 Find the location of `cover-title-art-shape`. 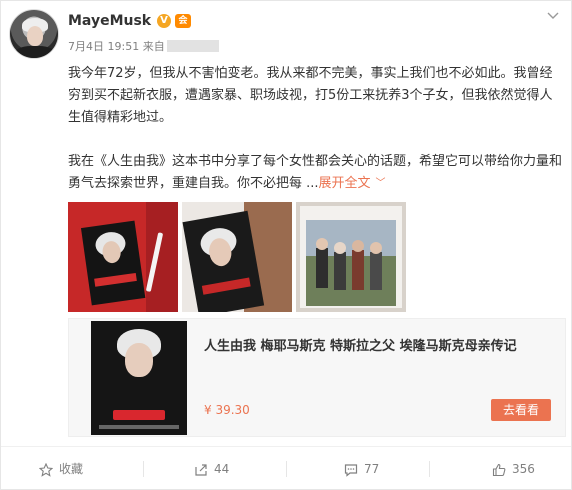

cover-title-art-shape is located at coordinates (139, 415).